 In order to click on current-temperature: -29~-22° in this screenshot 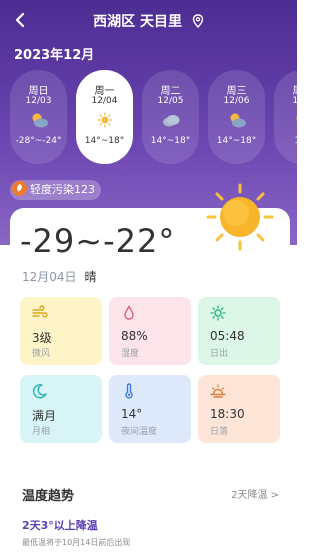, I will do `click(98, 241)`.